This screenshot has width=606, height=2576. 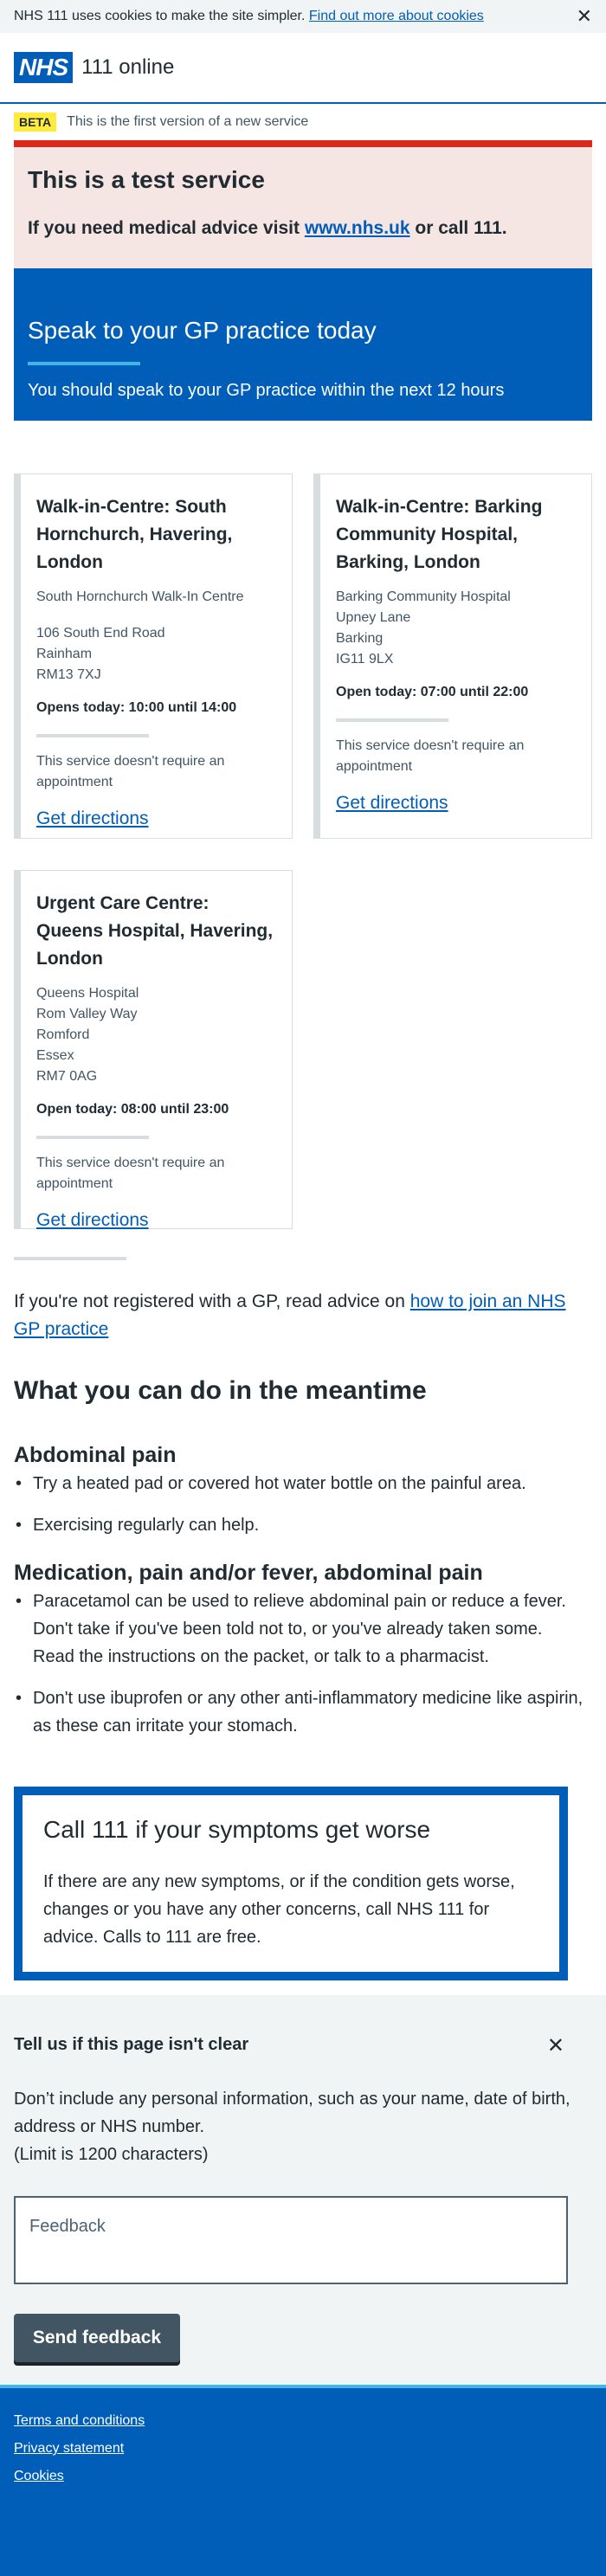 What do you see at coordinates (432, 692) in the screenshot?
I see `opening-times: Open today: 07:00 until 22:00` at bounding box center [432, 692].